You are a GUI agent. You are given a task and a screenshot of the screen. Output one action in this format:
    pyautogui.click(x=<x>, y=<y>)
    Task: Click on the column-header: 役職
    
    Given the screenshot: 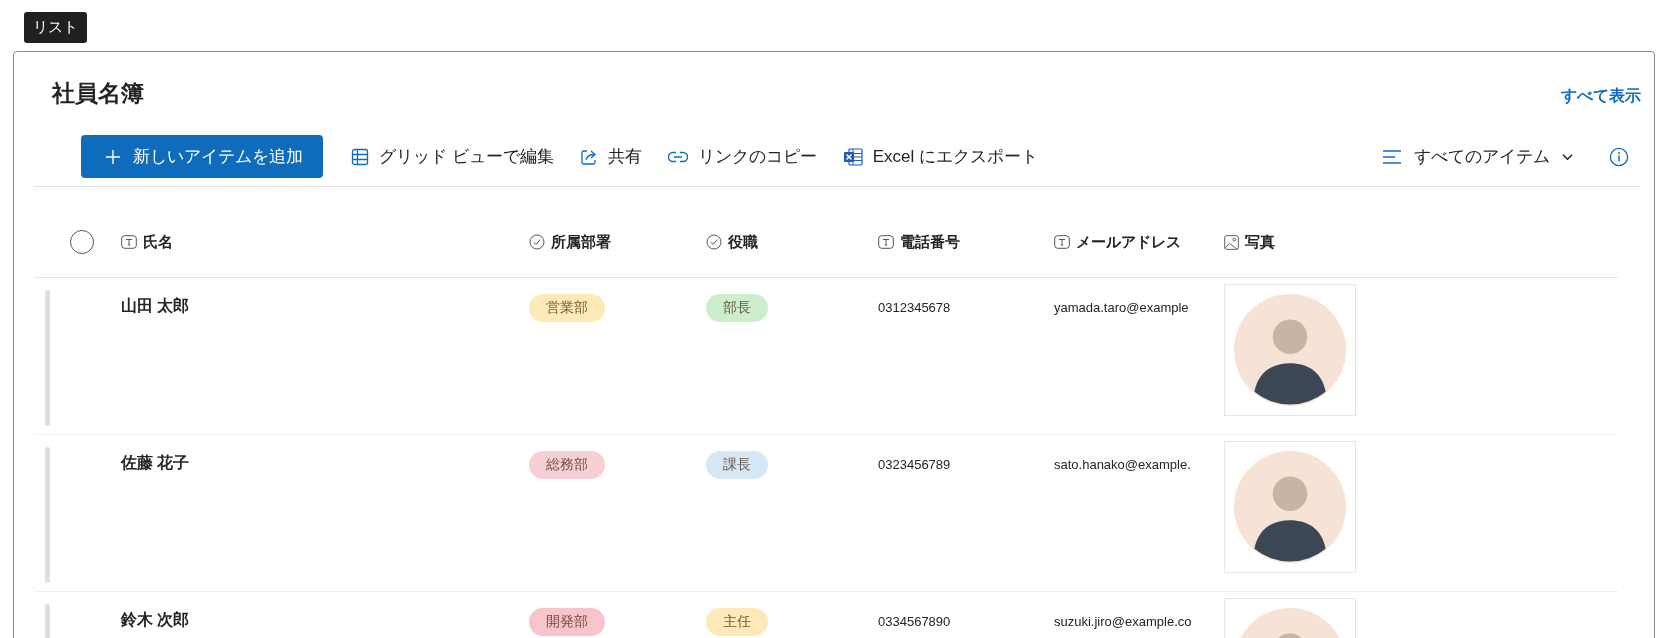 What is the action you would take?
    pyautogui.click(x=743, y=242)
    